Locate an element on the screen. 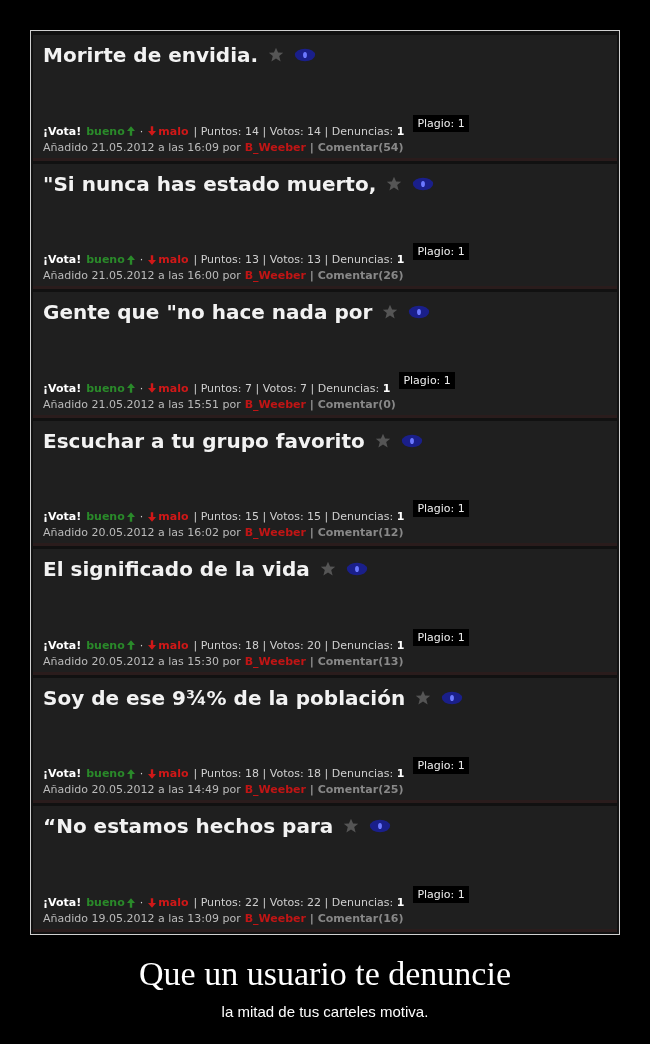  post-title: Morirte de envidia. is located at coordinates (151, 55).